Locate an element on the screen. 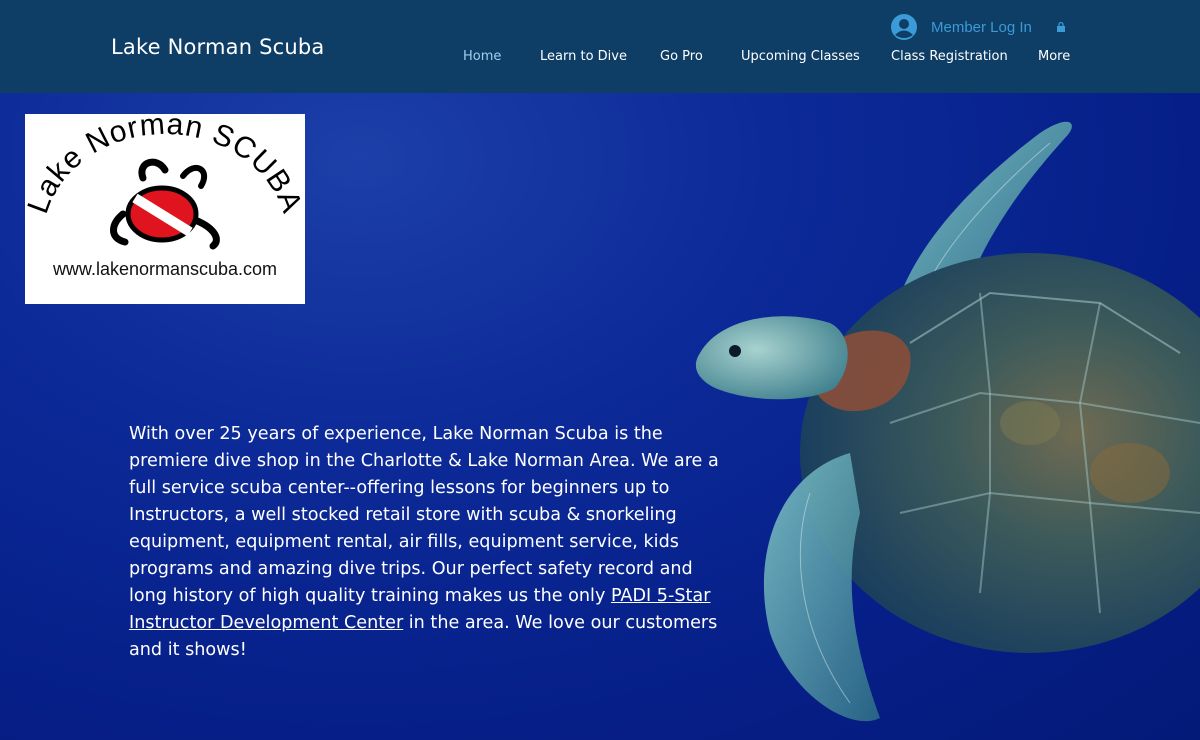 The width and height of the screenshot is (1200, 740). logo-url: www.lakenormanscuba.com is located at coordinates (165, 269).